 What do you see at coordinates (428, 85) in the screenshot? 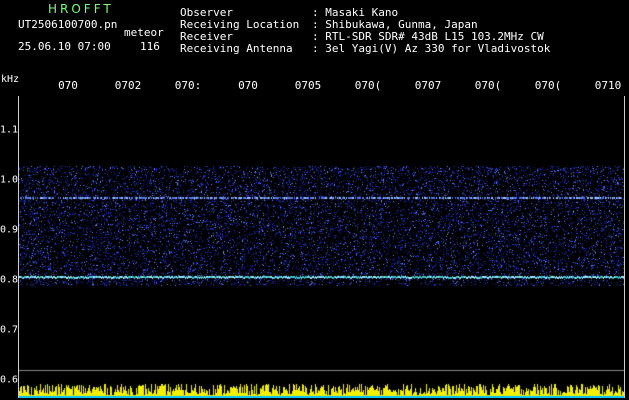
I see `x-tick: 0707` at bounding box center [428, 85].